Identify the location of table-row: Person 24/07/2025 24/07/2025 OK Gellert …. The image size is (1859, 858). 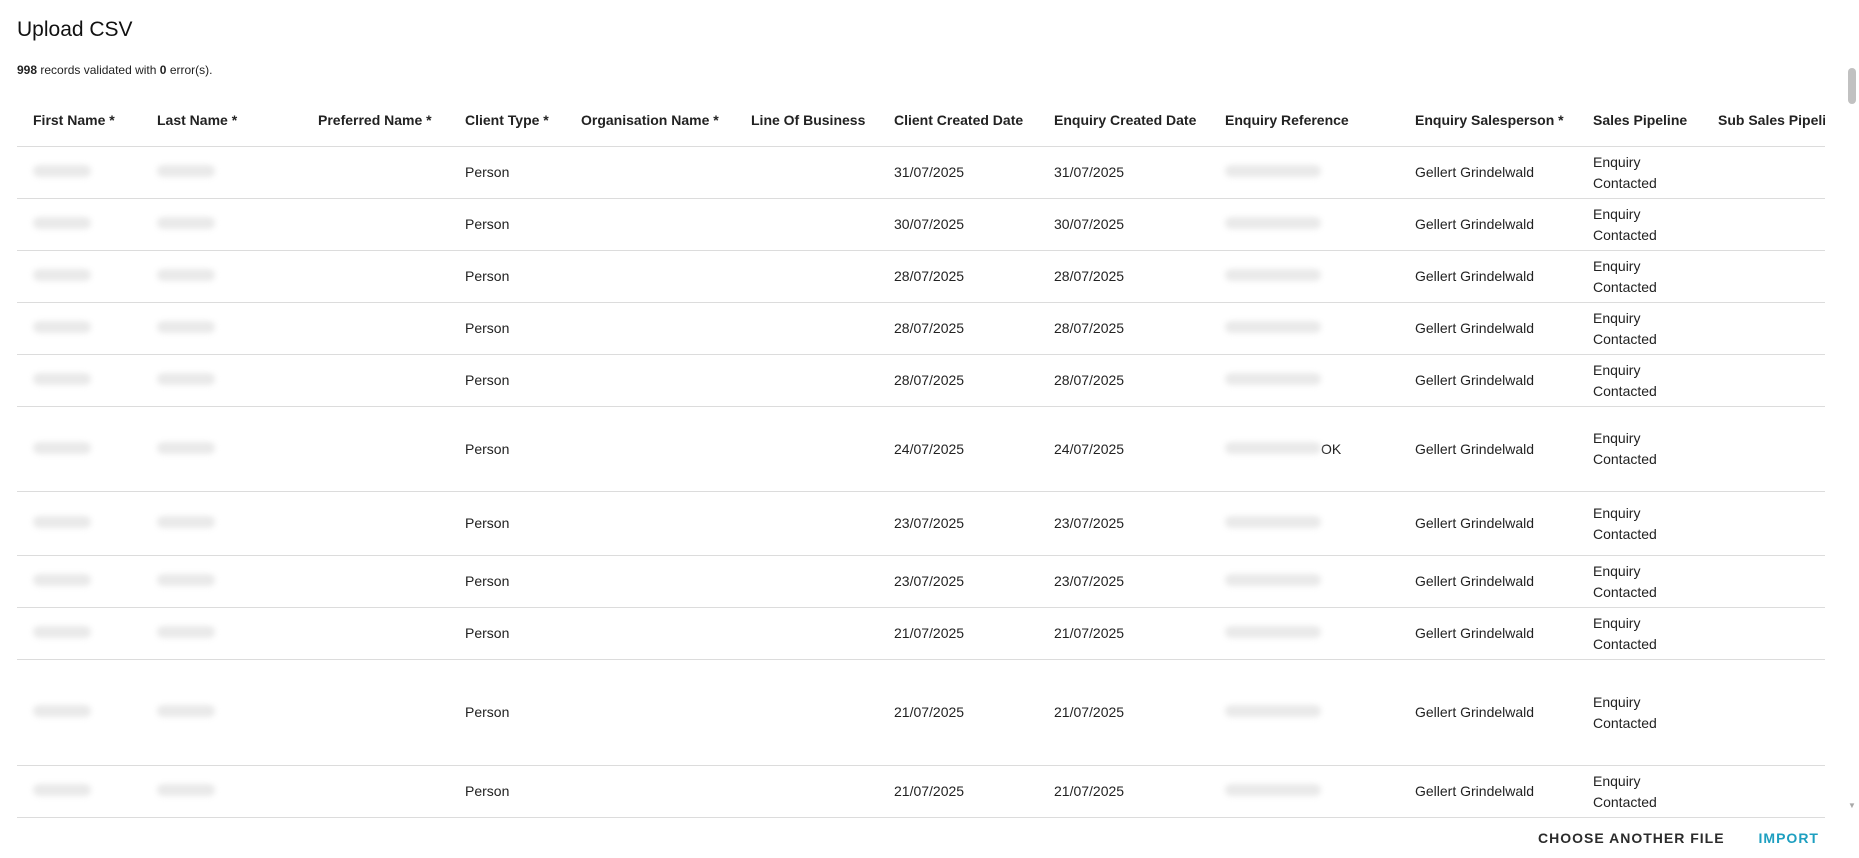
(921, 449).